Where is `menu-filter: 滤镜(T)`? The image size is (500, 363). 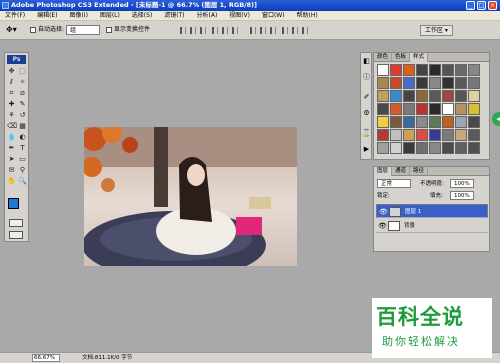
menu-filter: 滤镜(T) is located at coordinates (174, 16).